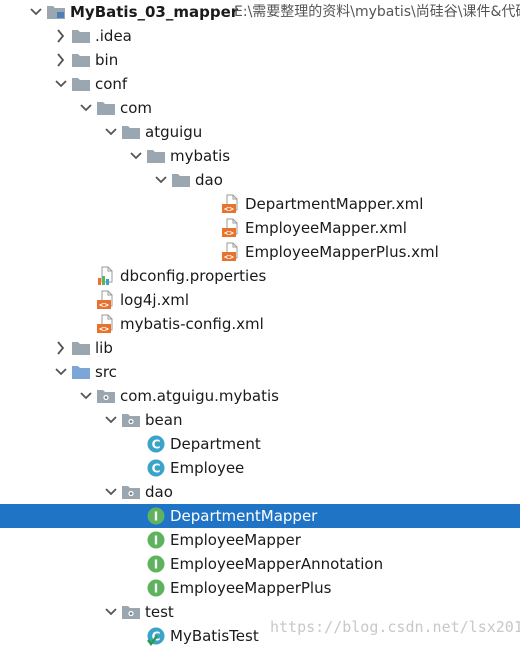  What do you see at coordinates (260, 36) in the screenshot?
I see `tree-row: .idea` at bounding box center [260, 36].